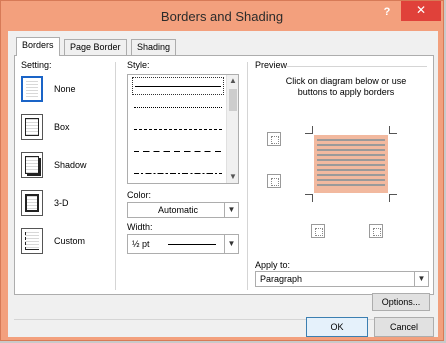 This screenshot has height=343, width=446. What do you see at coordinates (387, 12) in the screenshot?
I see `help-button: ?` at bounding box center [387, 12].